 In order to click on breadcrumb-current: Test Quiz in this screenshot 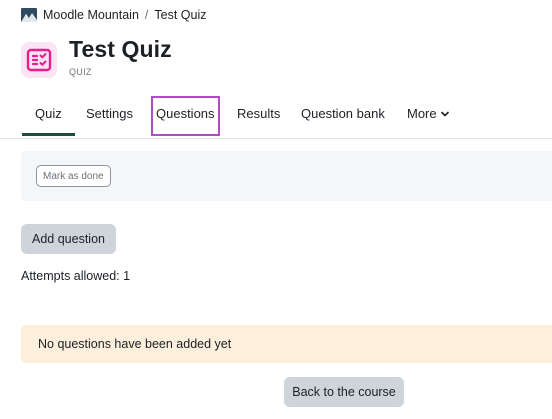, I will do `click(180, 15)`.